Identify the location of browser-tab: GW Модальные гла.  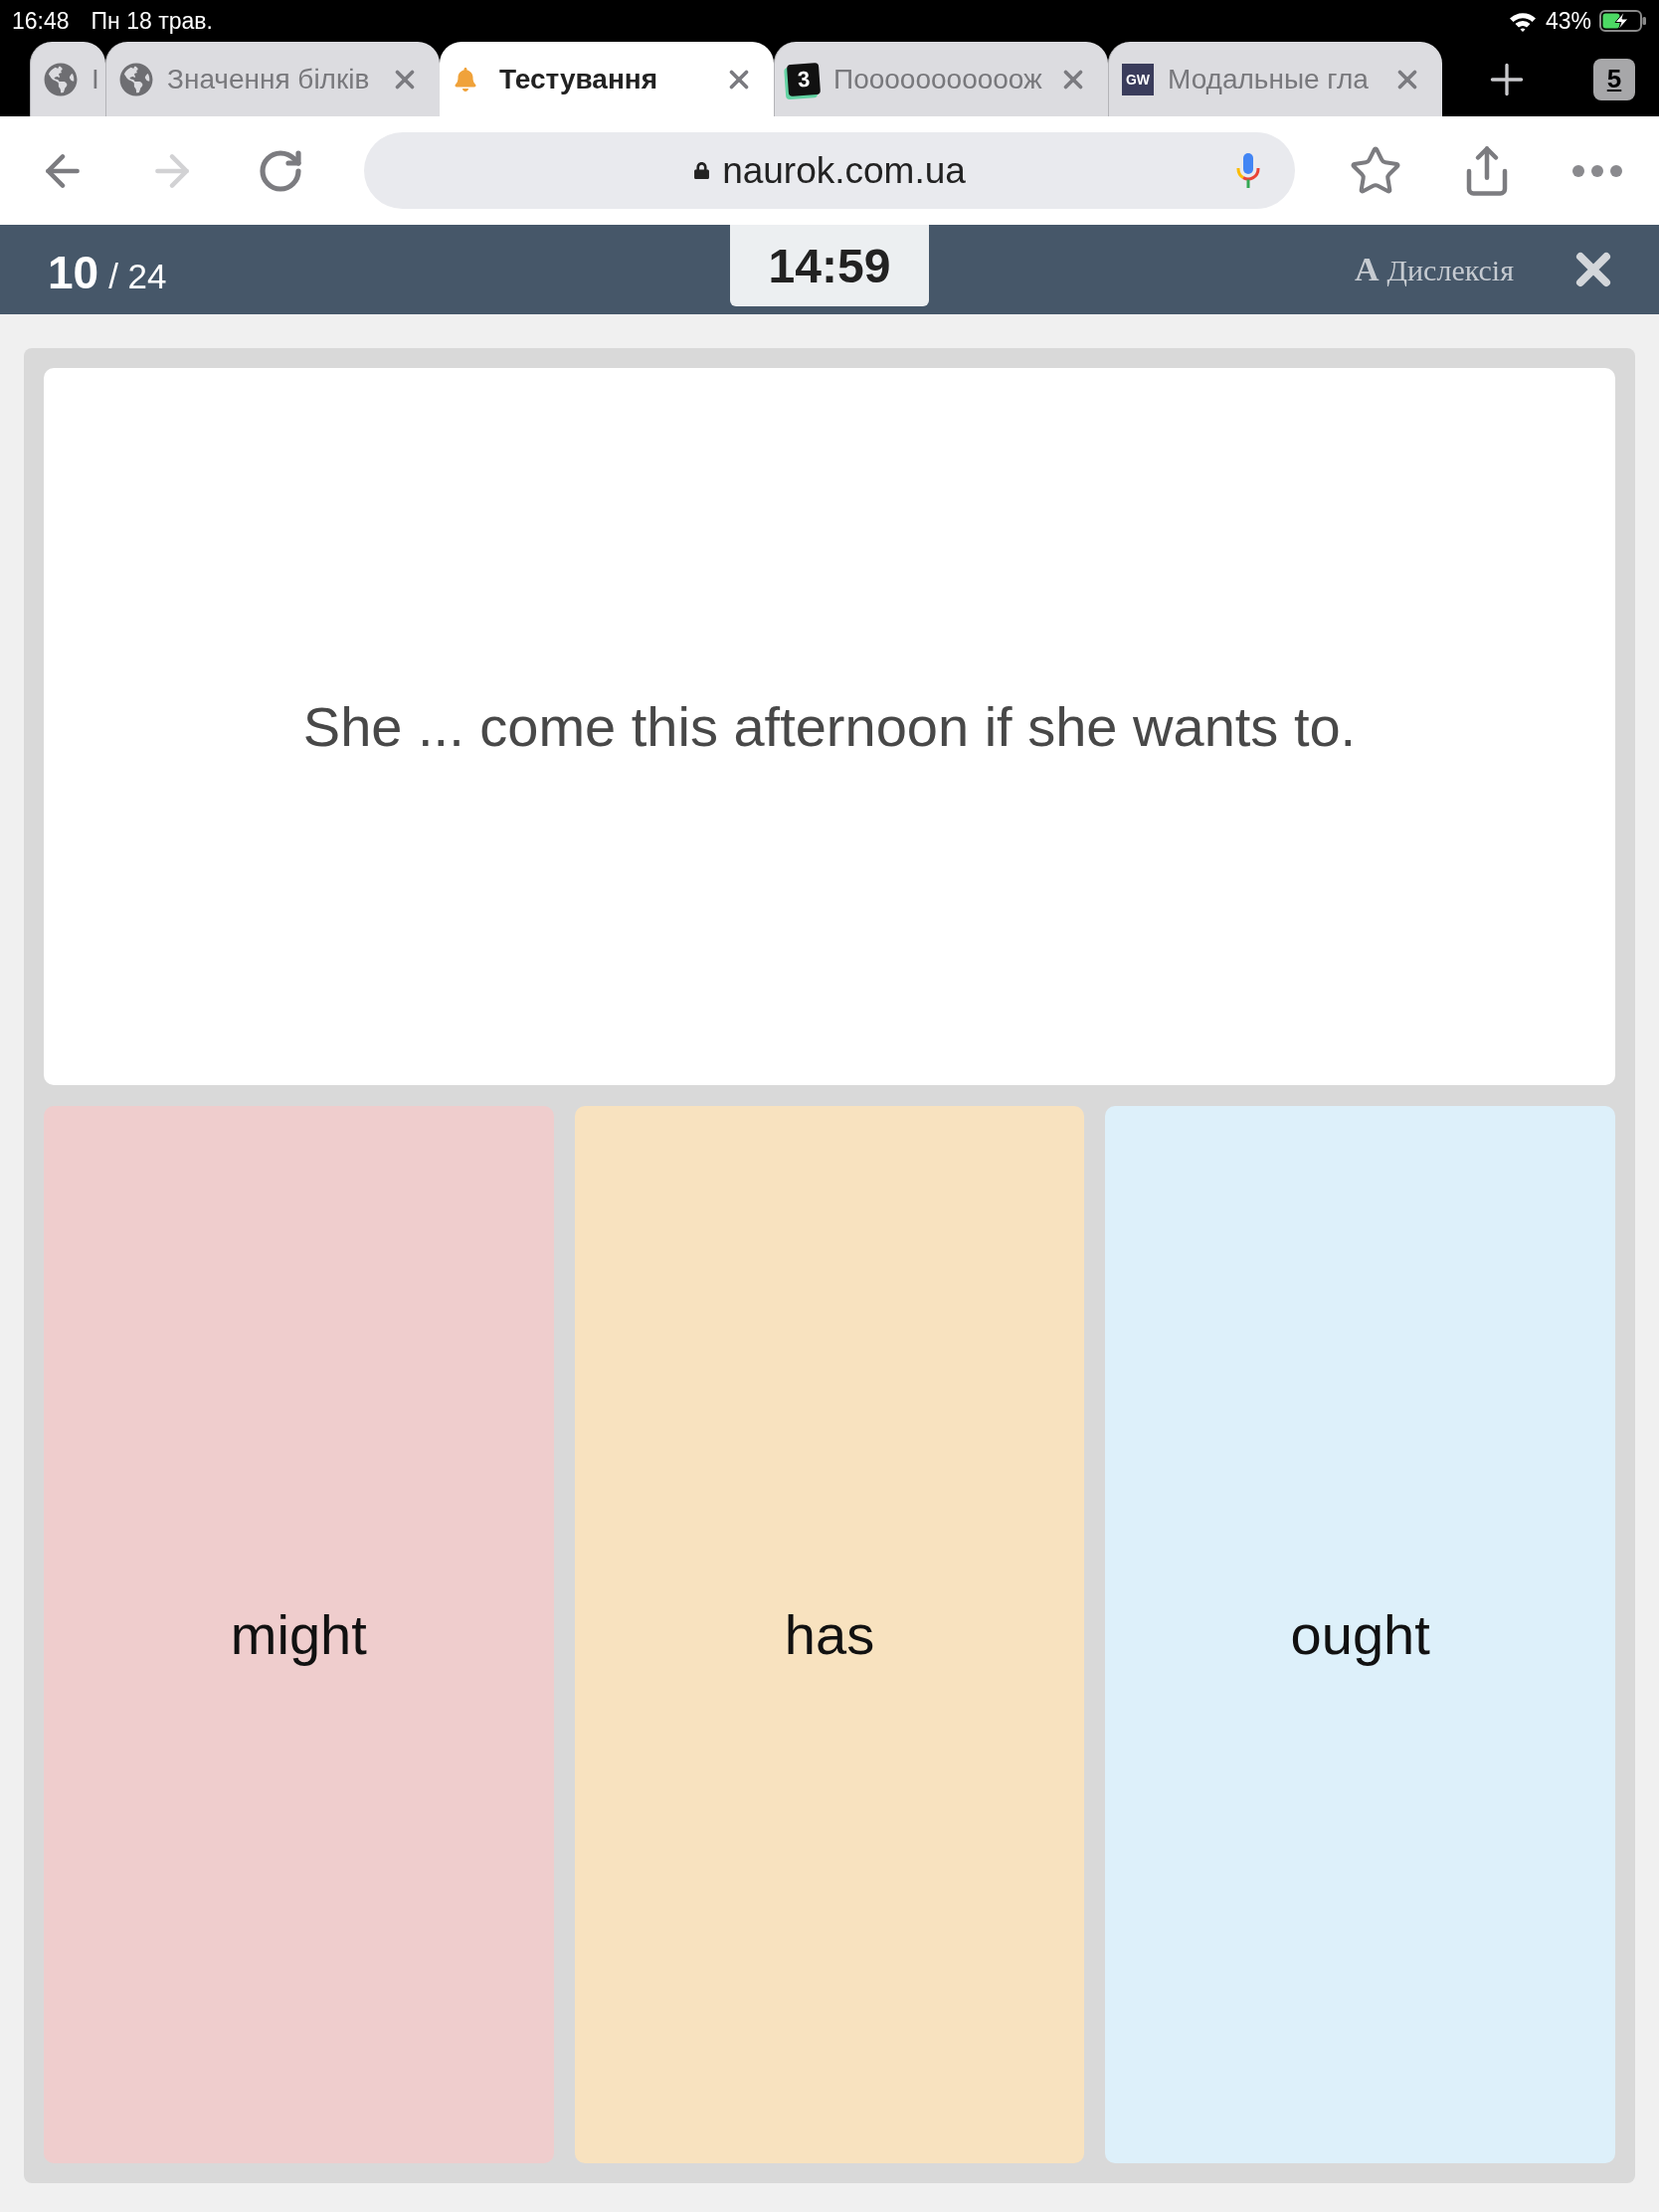
(1275, 79).